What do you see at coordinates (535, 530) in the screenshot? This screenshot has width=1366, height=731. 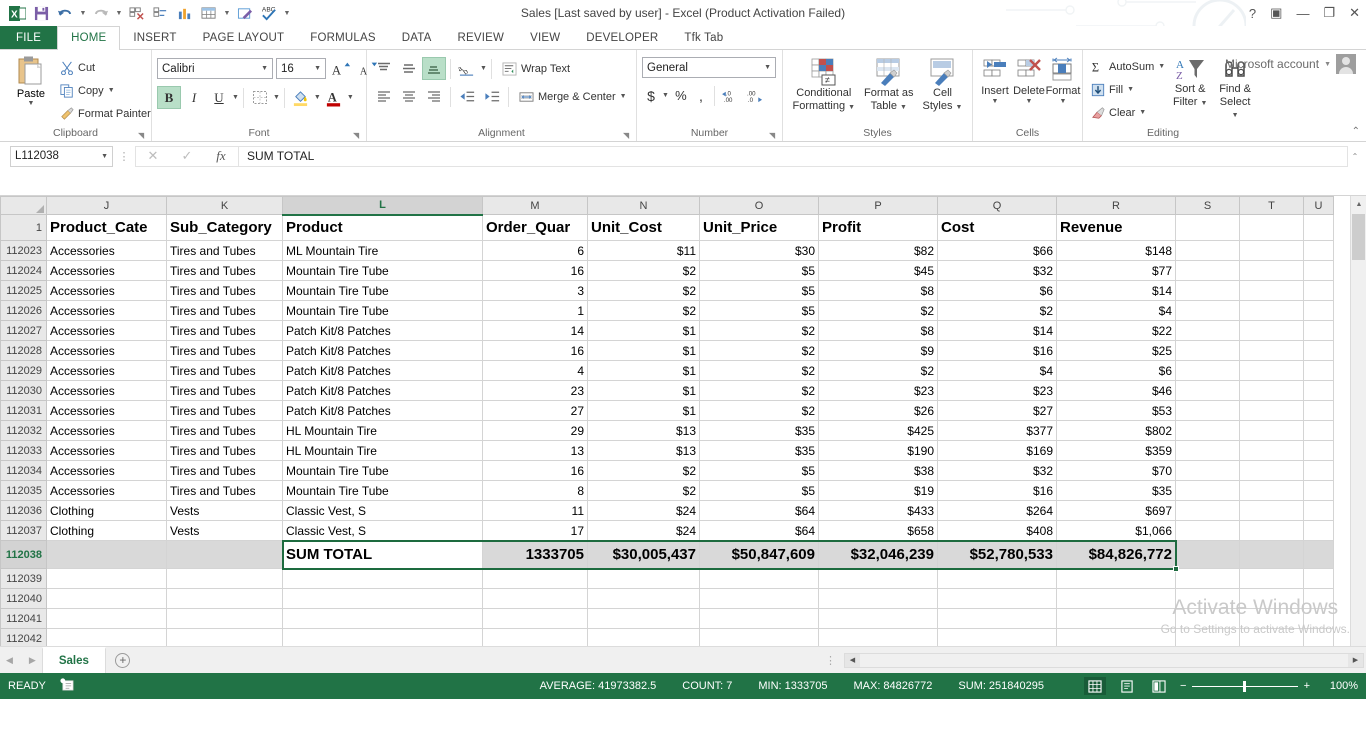 I see `cell-M112037: 17` at bounding box center [535, 530].